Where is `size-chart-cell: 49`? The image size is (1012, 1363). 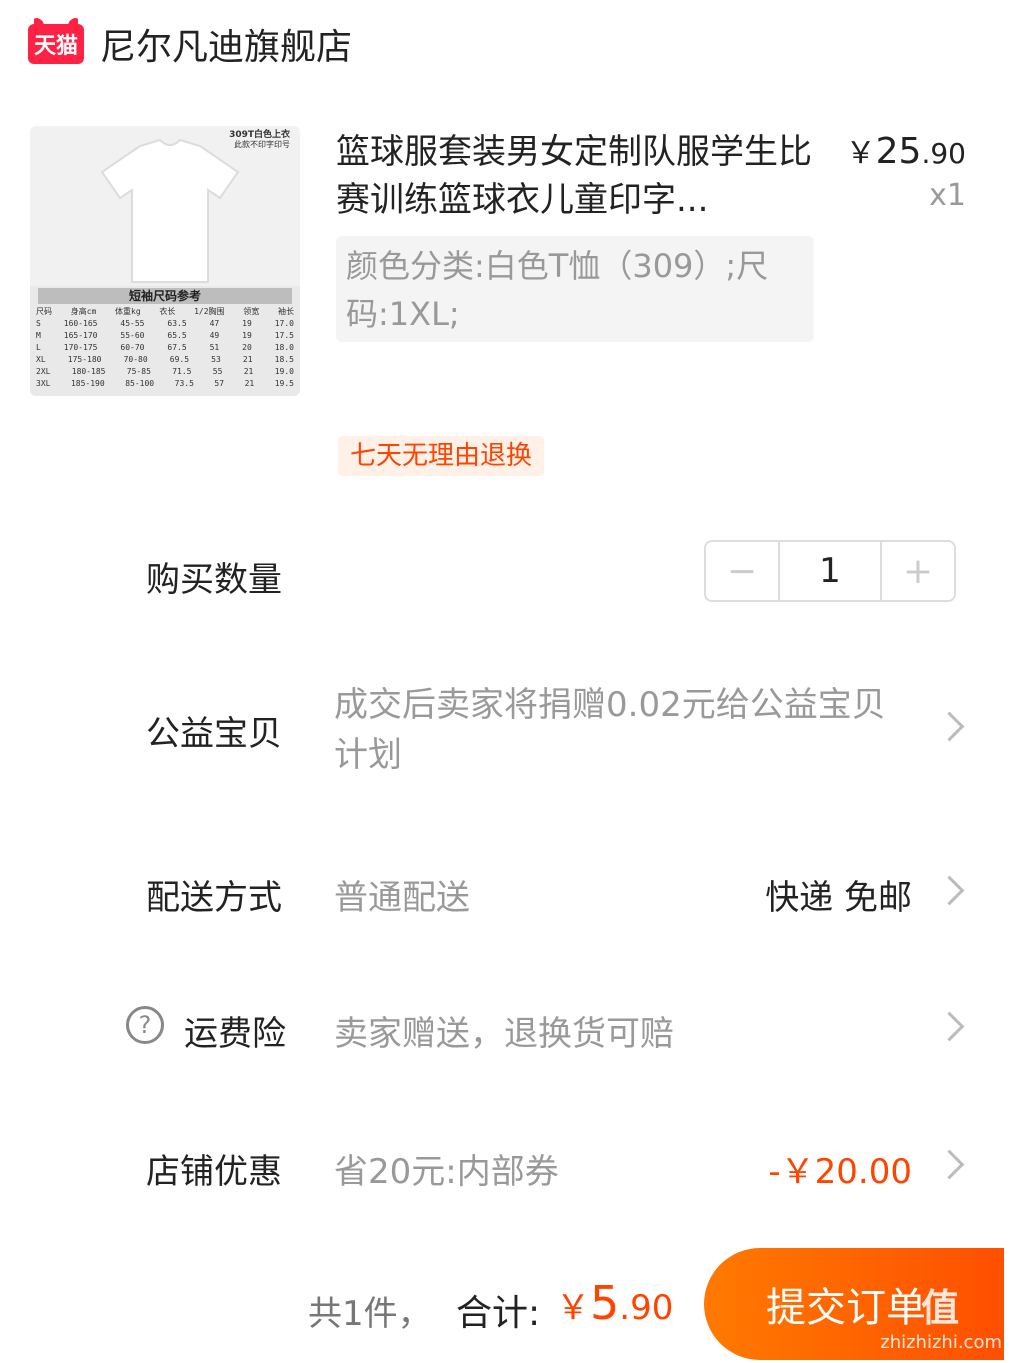 size-chart-cell: 49 is located at coordinates (214, 335).